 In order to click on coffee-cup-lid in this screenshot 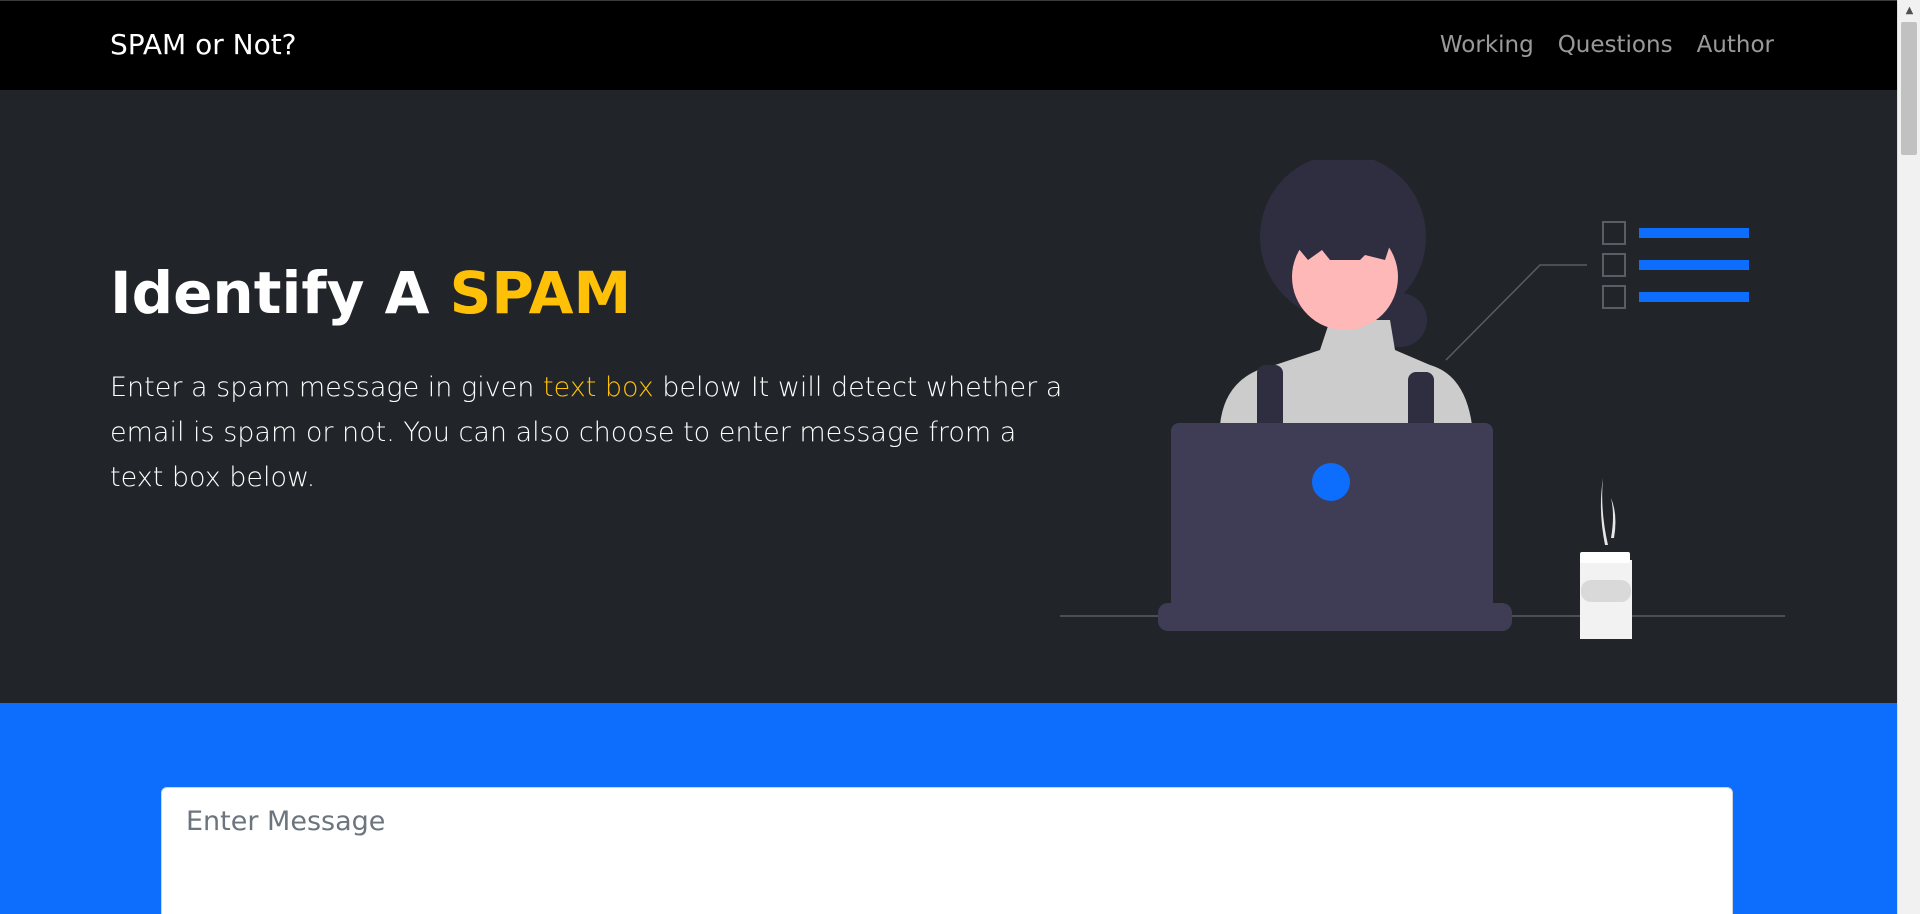, I will do `click(1605, 557)`.